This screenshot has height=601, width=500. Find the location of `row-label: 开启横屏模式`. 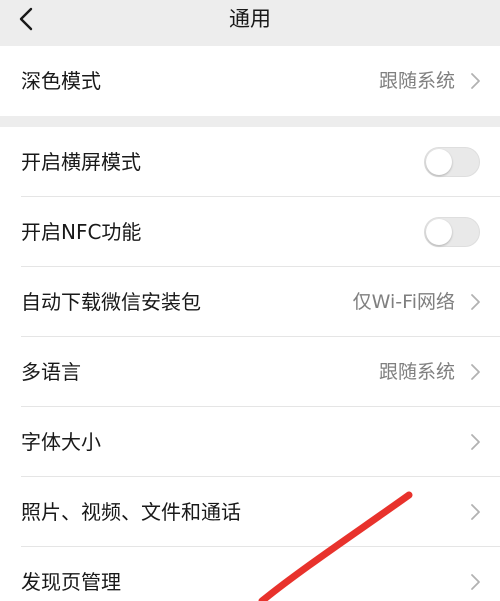

row-label: 开启横屏模式 is located at coordinates (81, 162).